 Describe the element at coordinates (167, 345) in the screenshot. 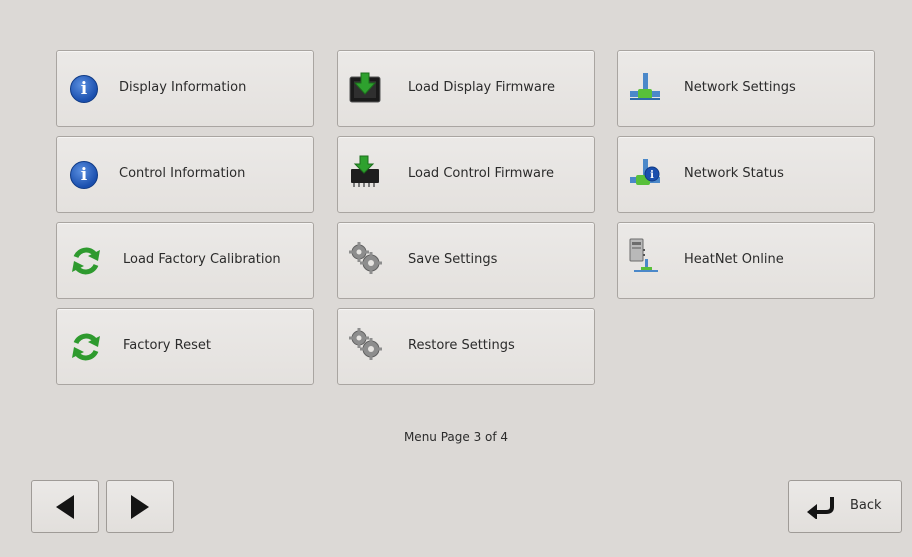

I see `tile-label: Factory Reset` at that location.